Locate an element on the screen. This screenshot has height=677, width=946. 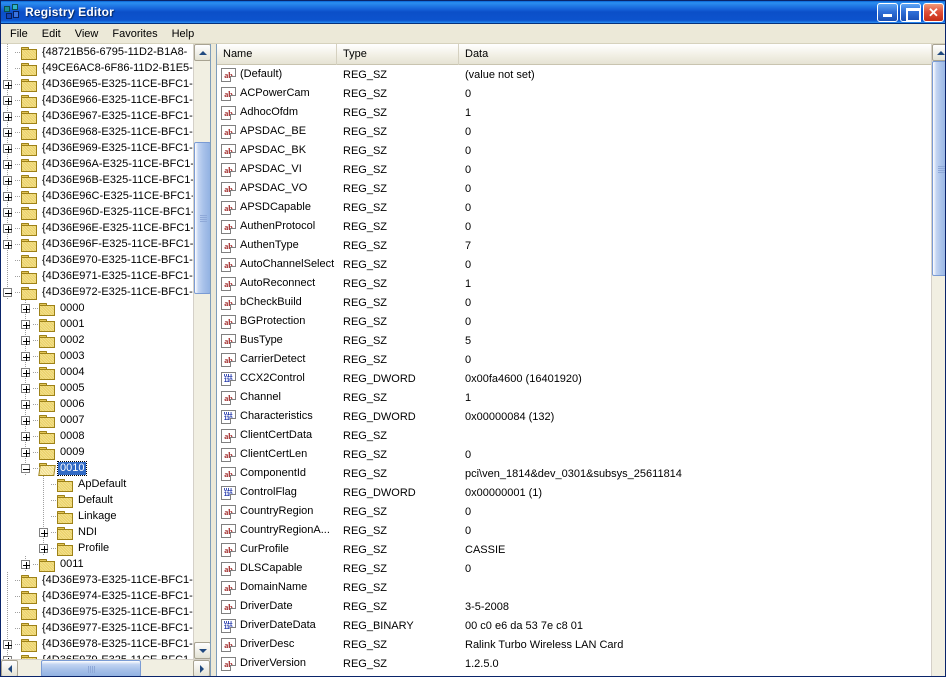
values-vertical-scrollbar is located at coordinates (938, 360).